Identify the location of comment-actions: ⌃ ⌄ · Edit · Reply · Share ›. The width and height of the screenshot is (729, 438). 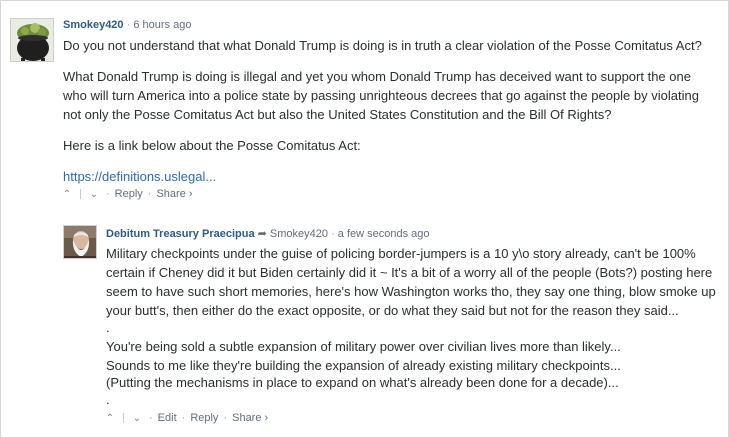
(185, 418).